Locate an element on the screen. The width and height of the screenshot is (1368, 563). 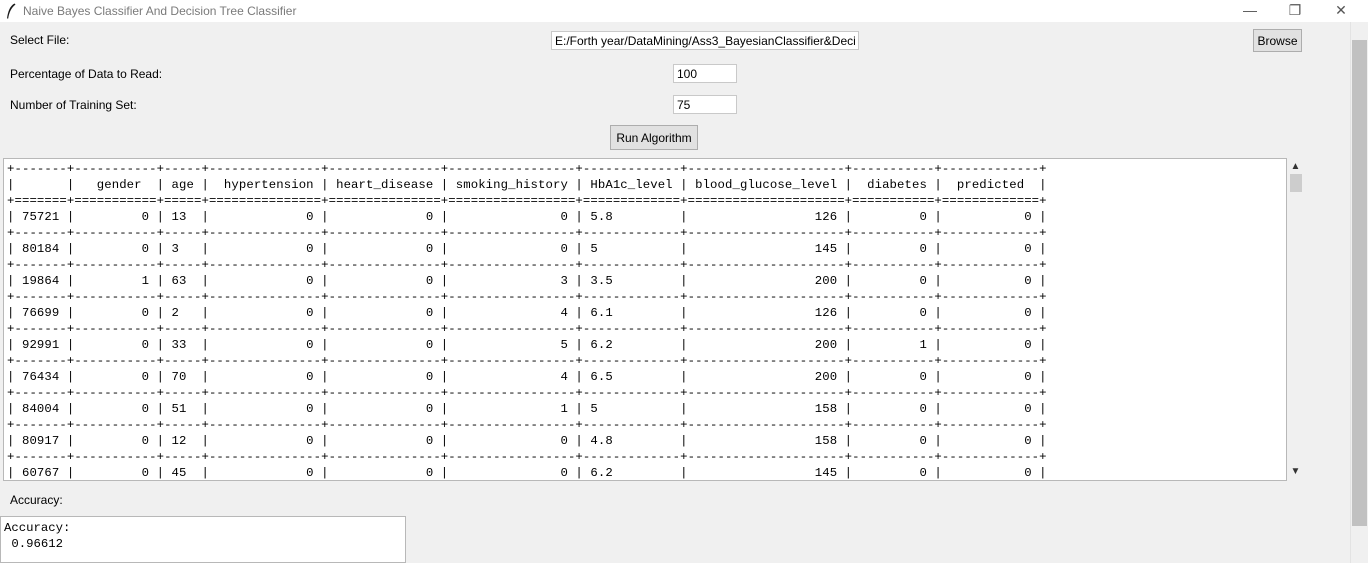
minimize-icon: — is located at coordinates (1250, 10).